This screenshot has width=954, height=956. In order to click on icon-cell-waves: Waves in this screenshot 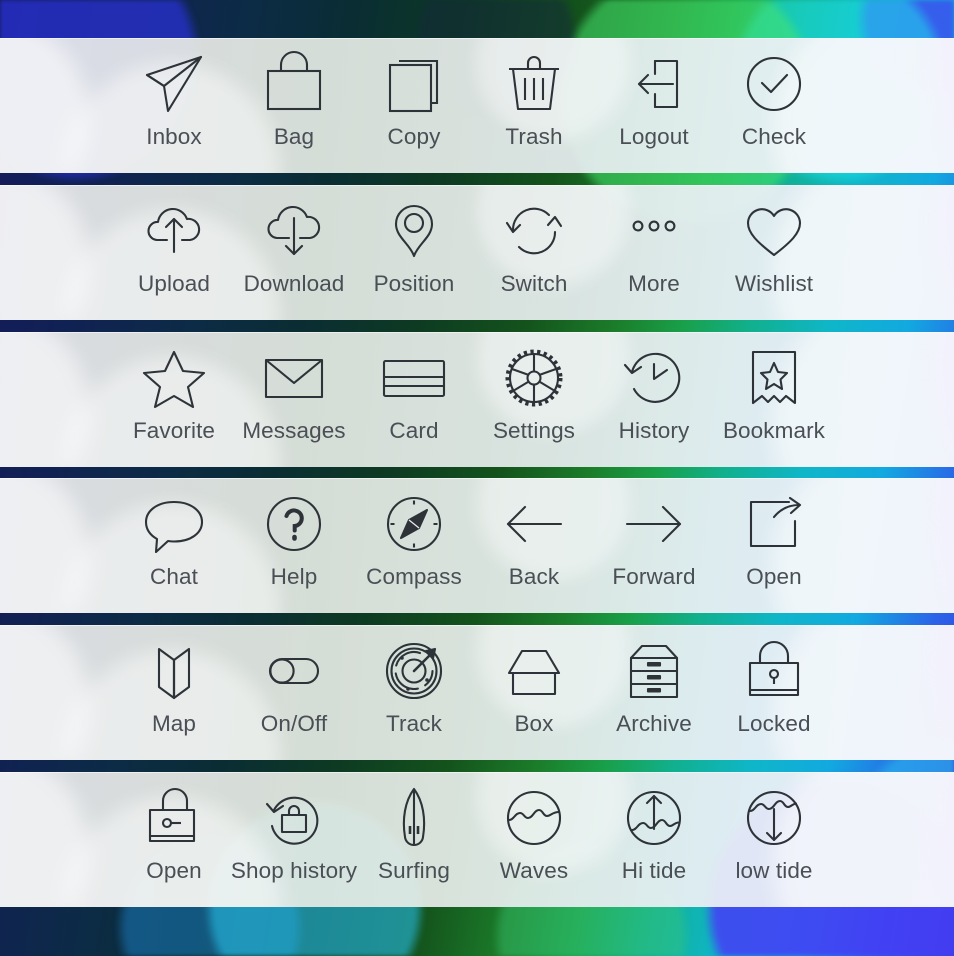, I will do `click(534, 839)`.